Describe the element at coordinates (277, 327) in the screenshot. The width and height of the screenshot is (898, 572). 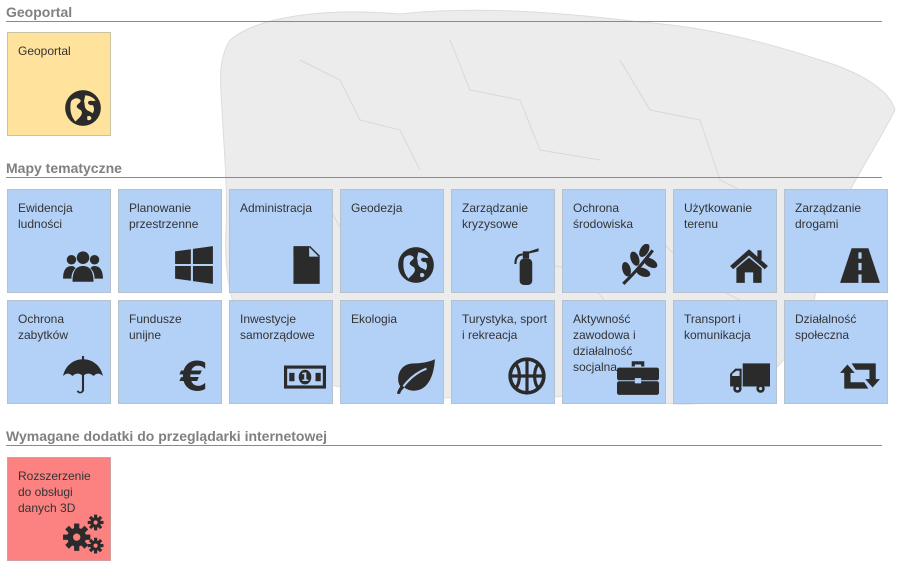
I see `tile-label: Inwestycje samorządowe` at that location.